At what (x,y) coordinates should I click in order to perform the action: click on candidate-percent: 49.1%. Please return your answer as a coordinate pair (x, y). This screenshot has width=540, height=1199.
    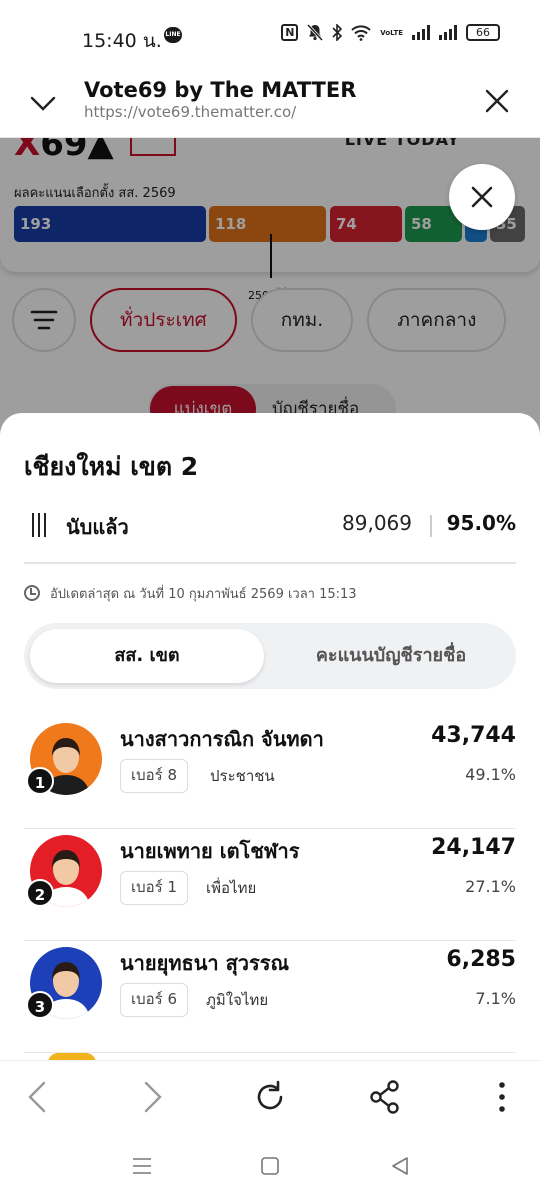
    Looking at the image, I should click on (490, 774).